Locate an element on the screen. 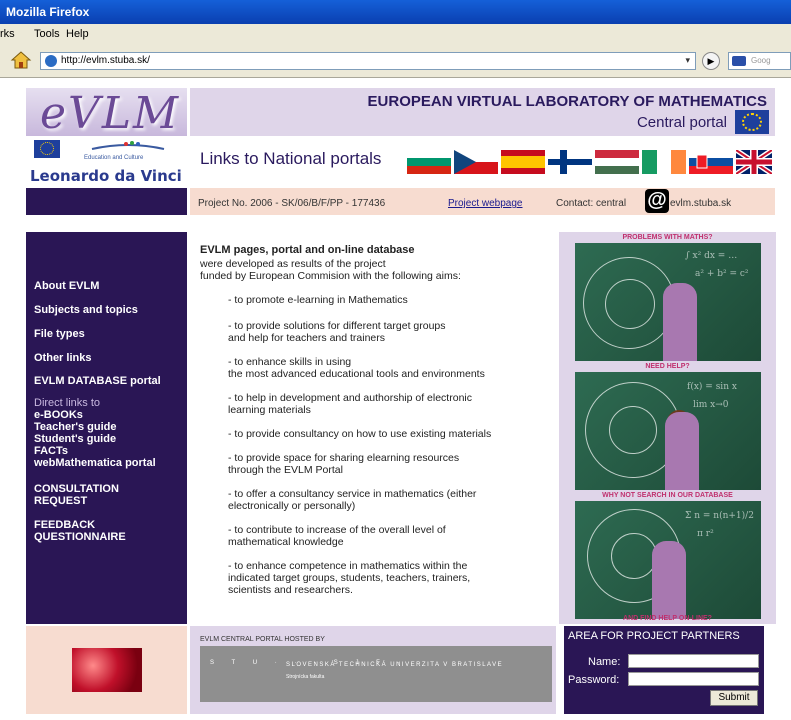 The width and height of the screenshot is (791, 720). sidebar-item-webmathematica: webMathematica portal is located at coordinates (95, 463).